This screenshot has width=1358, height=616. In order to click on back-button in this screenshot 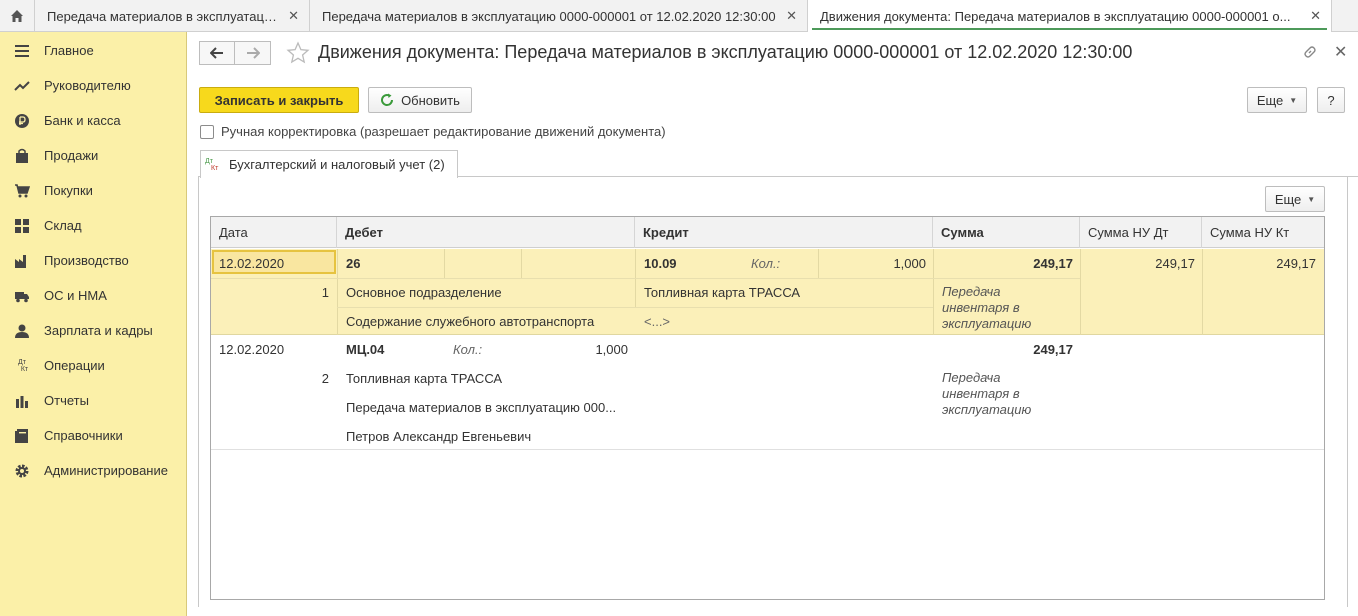, I will do `click(217, 53)`.